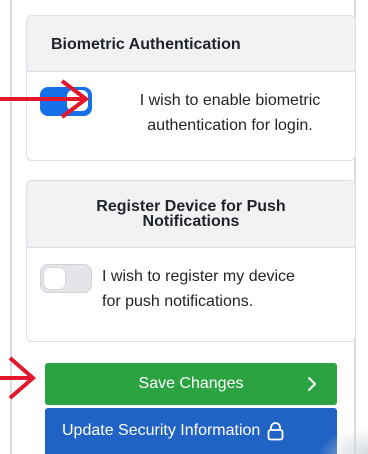 This screenshot has width=368, height=454. I want to click on push-option-line2: for push notifications., so click(178, 301).